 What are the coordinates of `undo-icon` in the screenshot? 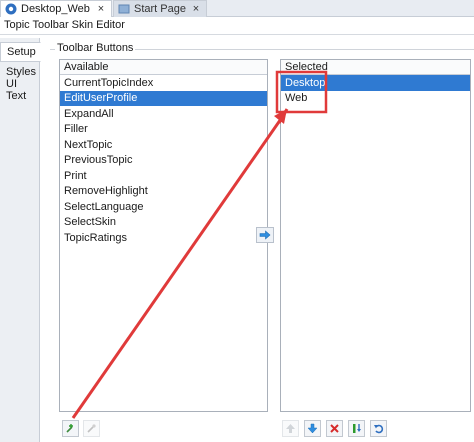 It's located at (379, 429).